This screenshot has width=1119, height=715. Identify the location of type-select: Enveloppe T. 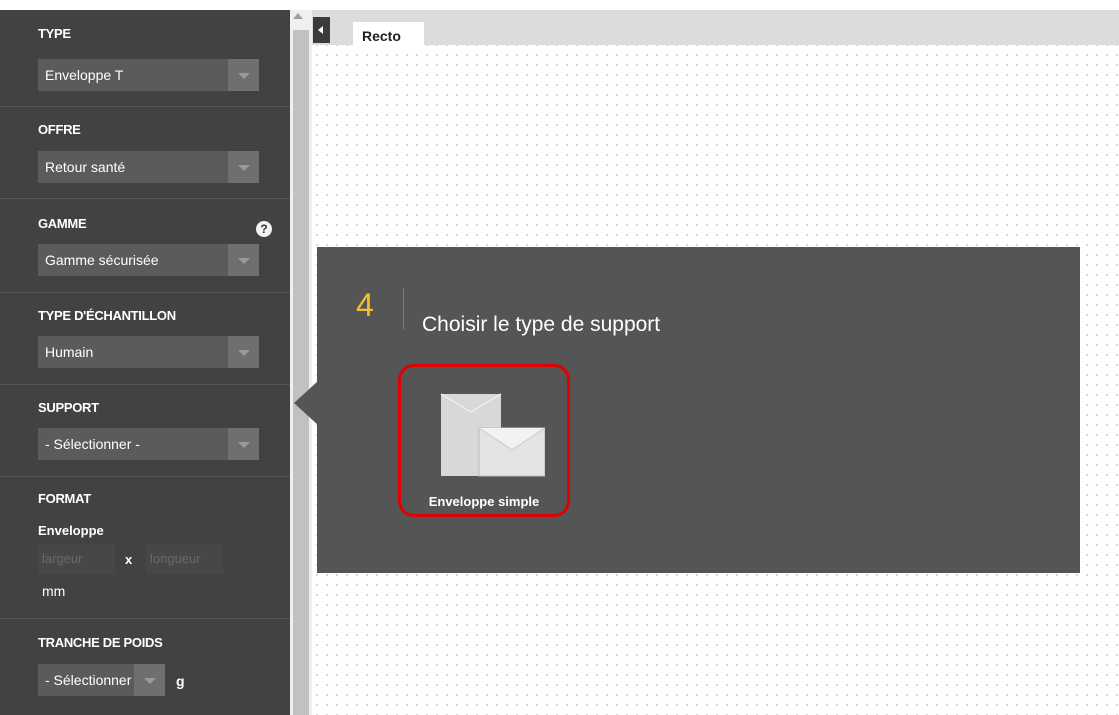
(148, 75).